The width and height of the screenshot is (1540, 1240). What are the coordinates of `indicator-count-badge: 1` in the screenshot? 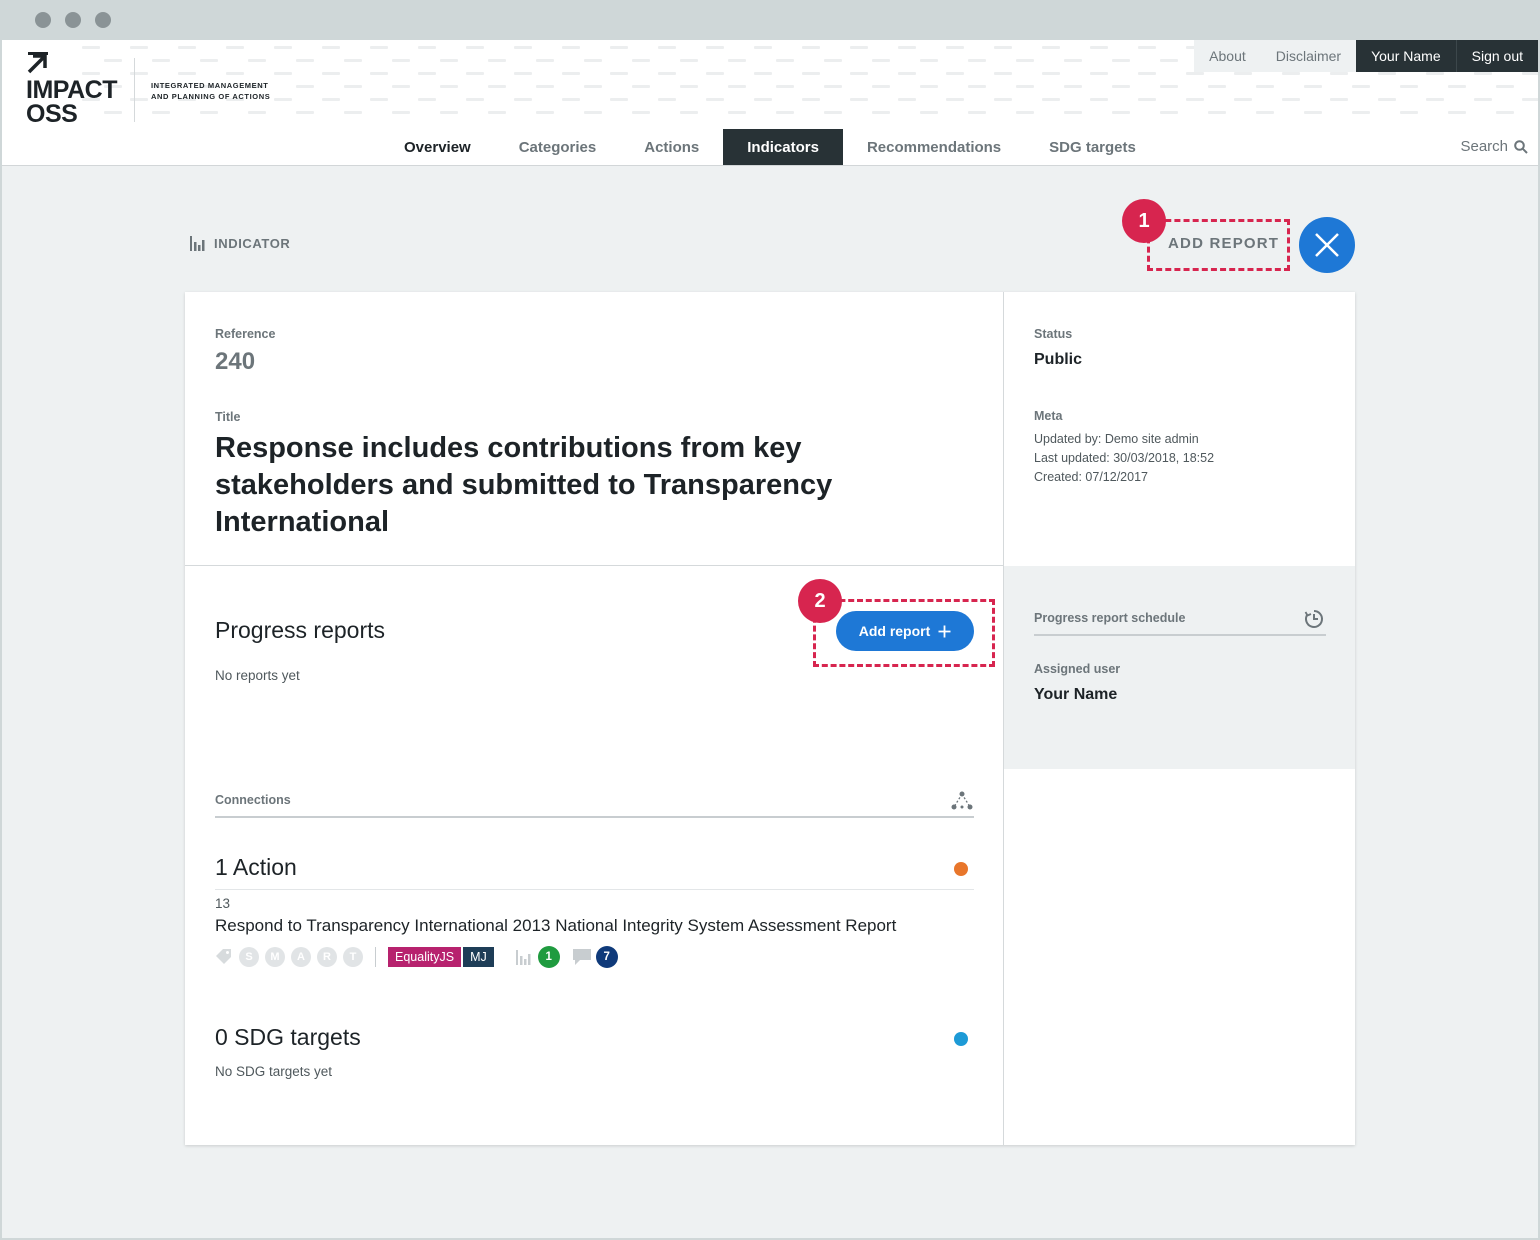 It's located at (548, 957).